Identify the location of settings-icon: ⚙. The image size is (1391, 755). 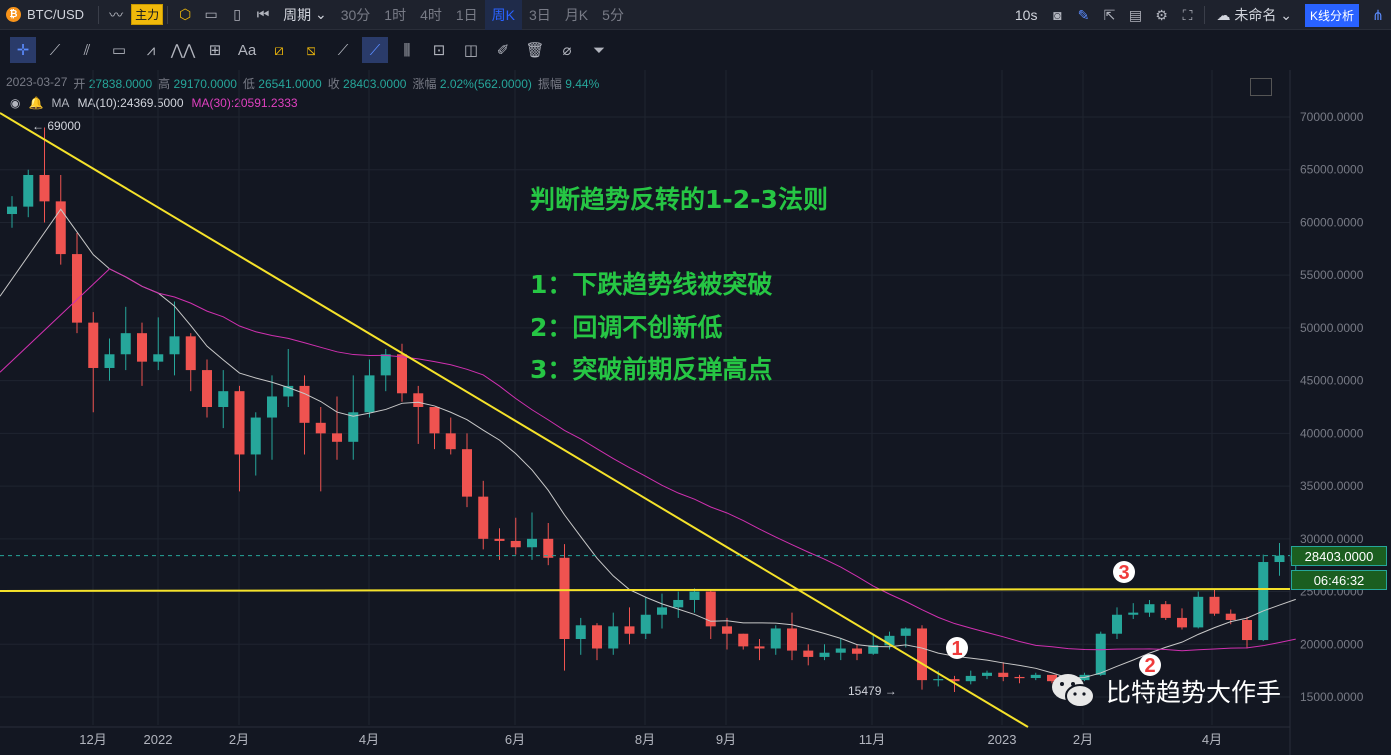
(1161, 15).